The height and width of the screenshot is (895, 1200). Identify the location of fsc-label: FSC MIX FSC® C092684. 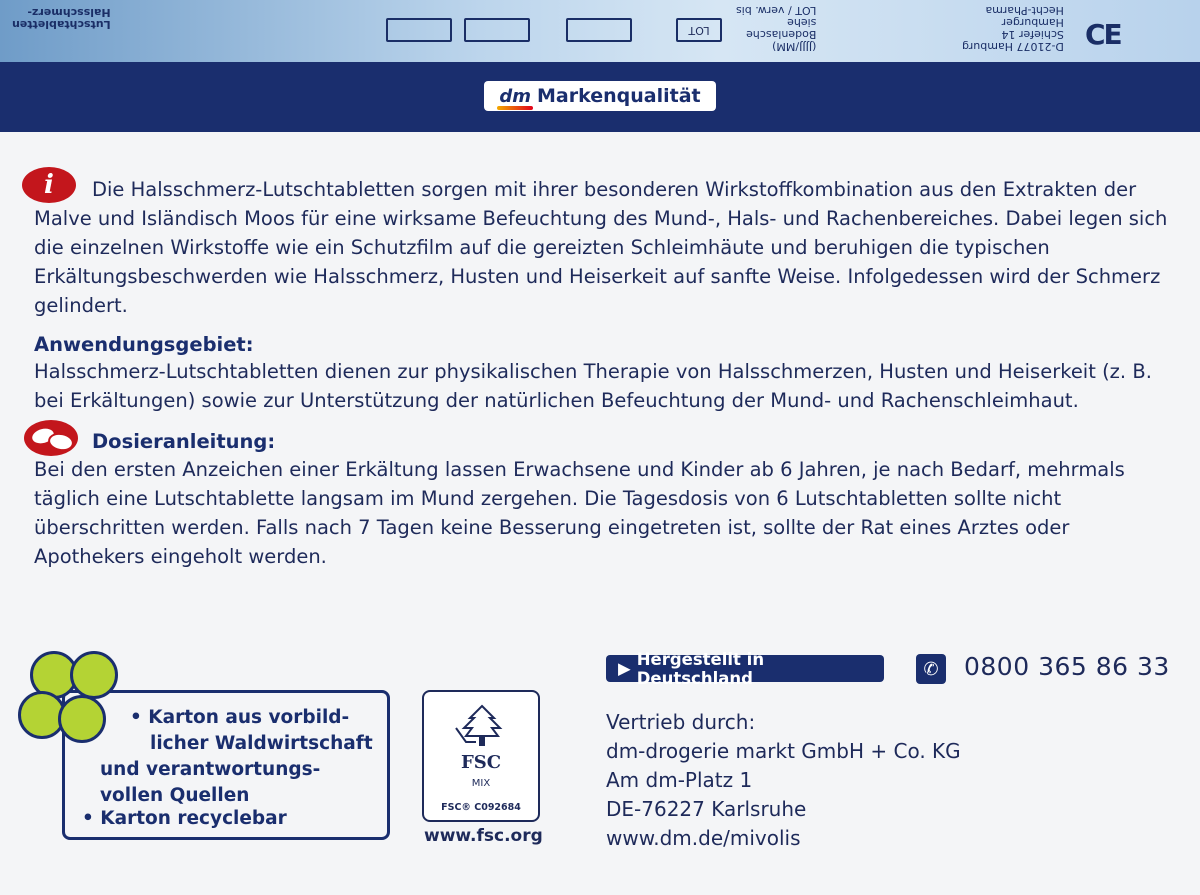
(481, 756).